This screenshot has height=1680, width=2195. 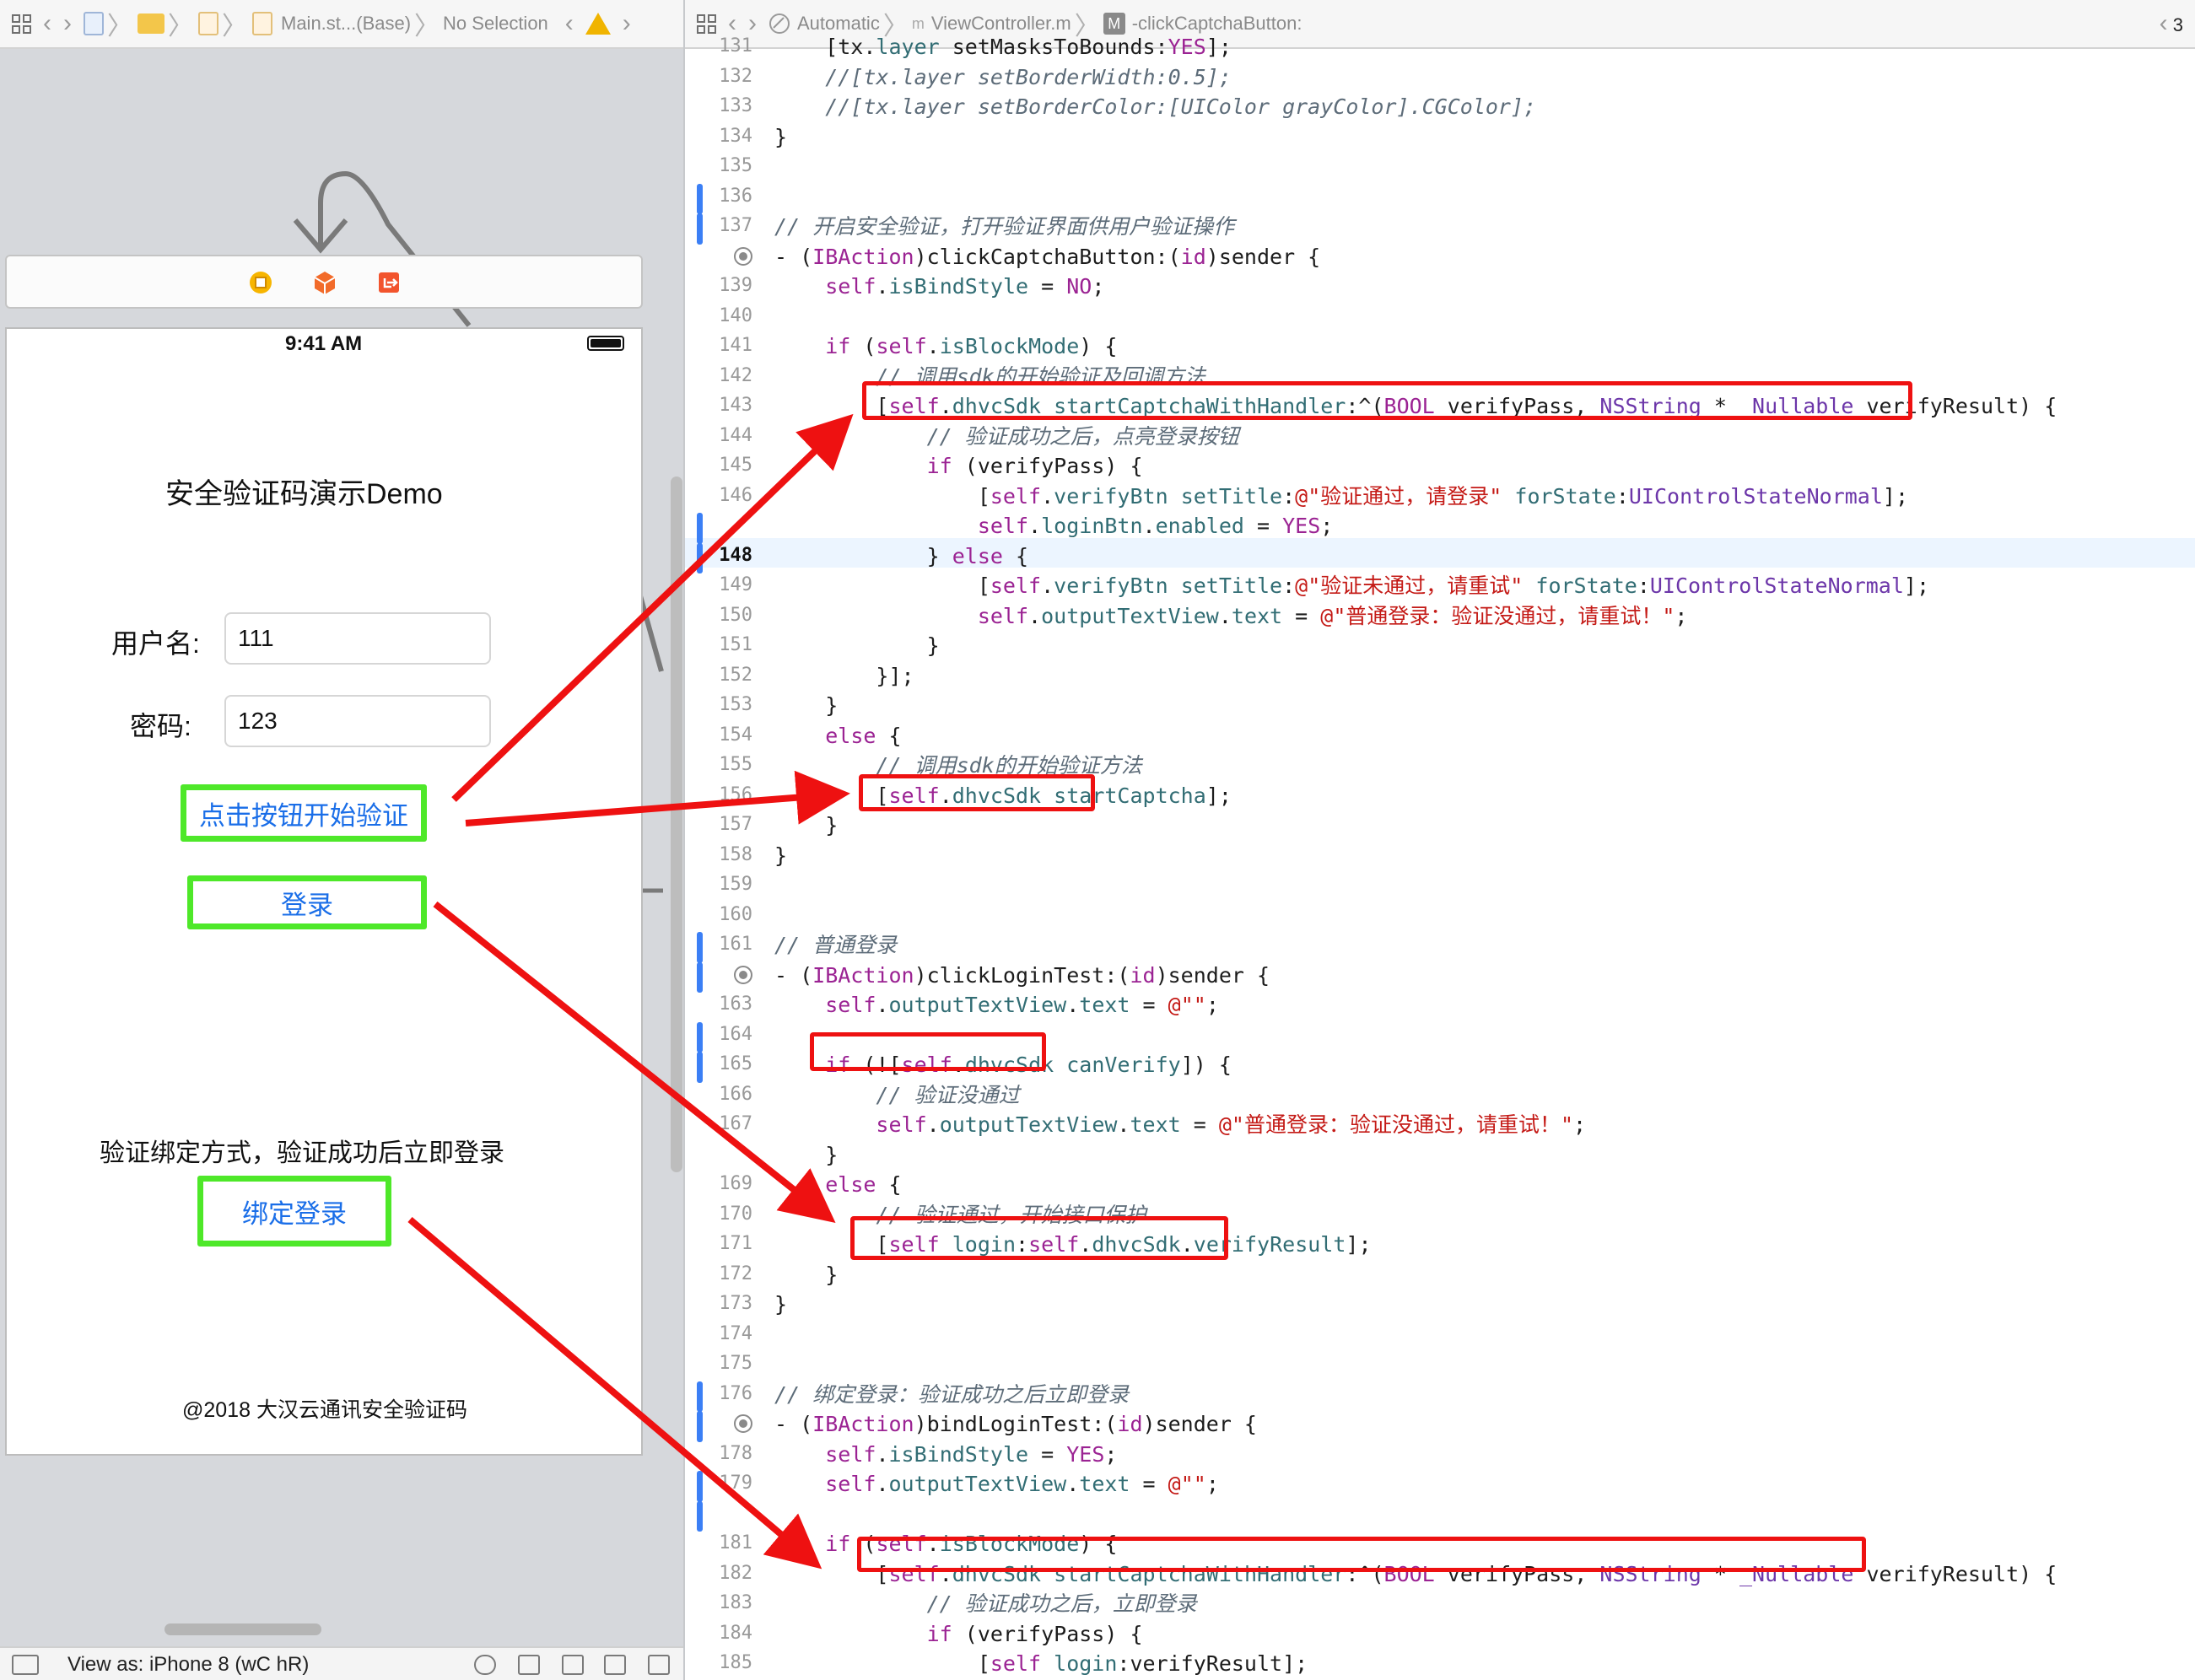 I want to click on arrow-verify-to-handler, so click(x=652, y=607).